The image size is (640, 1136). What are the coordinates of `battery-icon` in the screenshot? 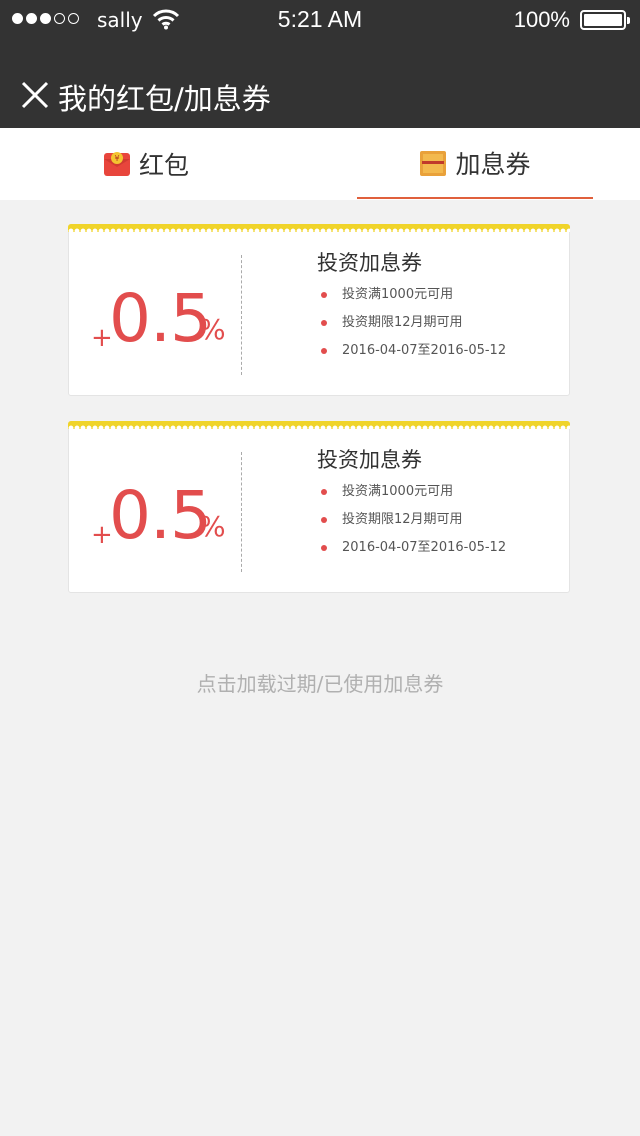 It's located at (605, 20).